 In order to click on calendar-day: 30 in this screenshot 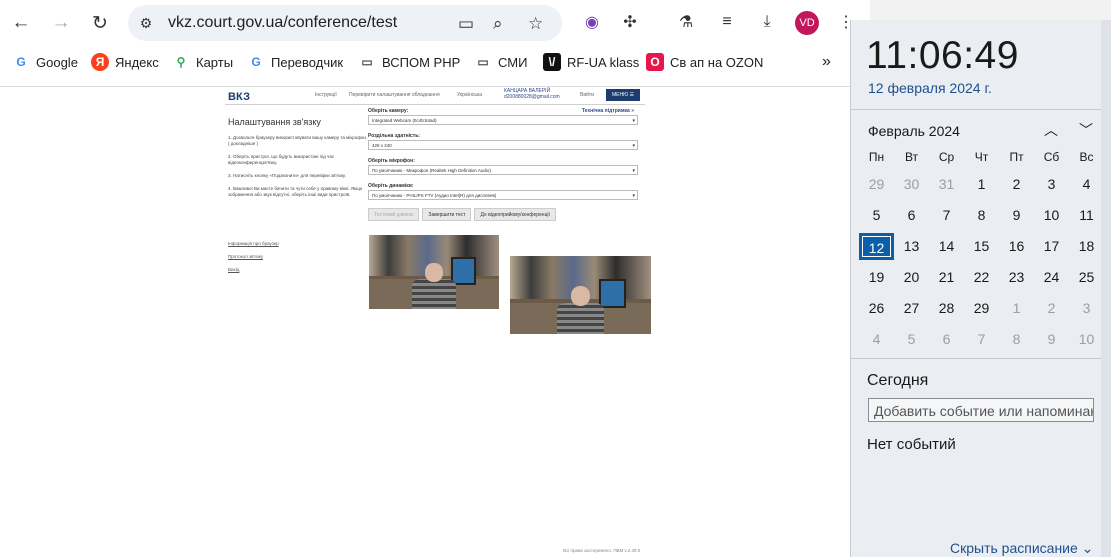, I will do `click(911, 184)`.